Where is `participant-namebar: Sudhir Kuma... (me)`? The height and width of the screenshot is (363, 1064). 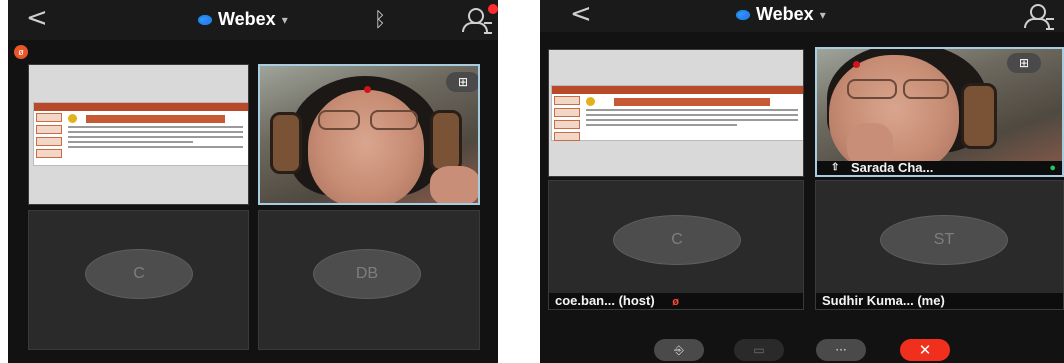 participant-namebar: Sudhir Kuma... (me) is located at coordinates (939, 301).